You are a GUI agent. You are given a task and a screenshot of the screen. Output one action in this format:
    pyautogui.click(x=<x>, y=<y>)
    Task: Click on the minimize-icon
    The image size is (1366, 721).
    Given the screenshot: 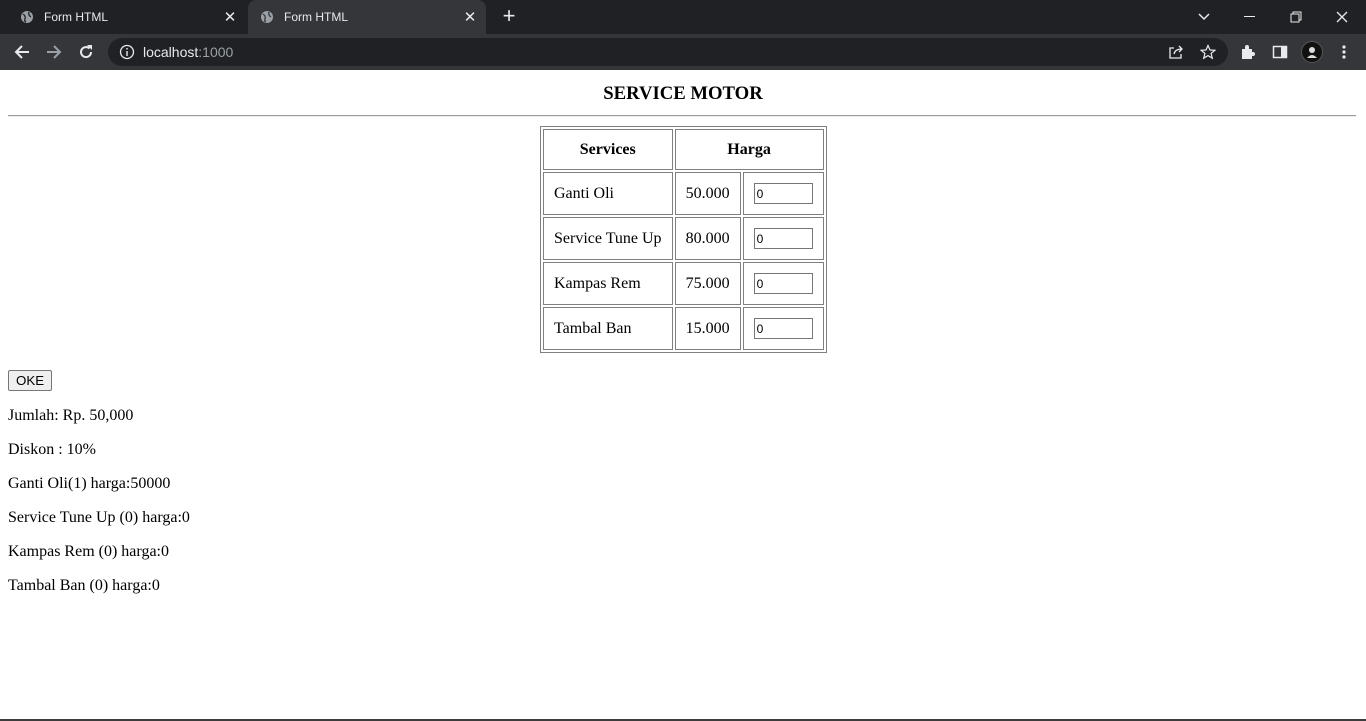 What is the action you would take?
    pyautogui.click(x=1250, y=17)
    